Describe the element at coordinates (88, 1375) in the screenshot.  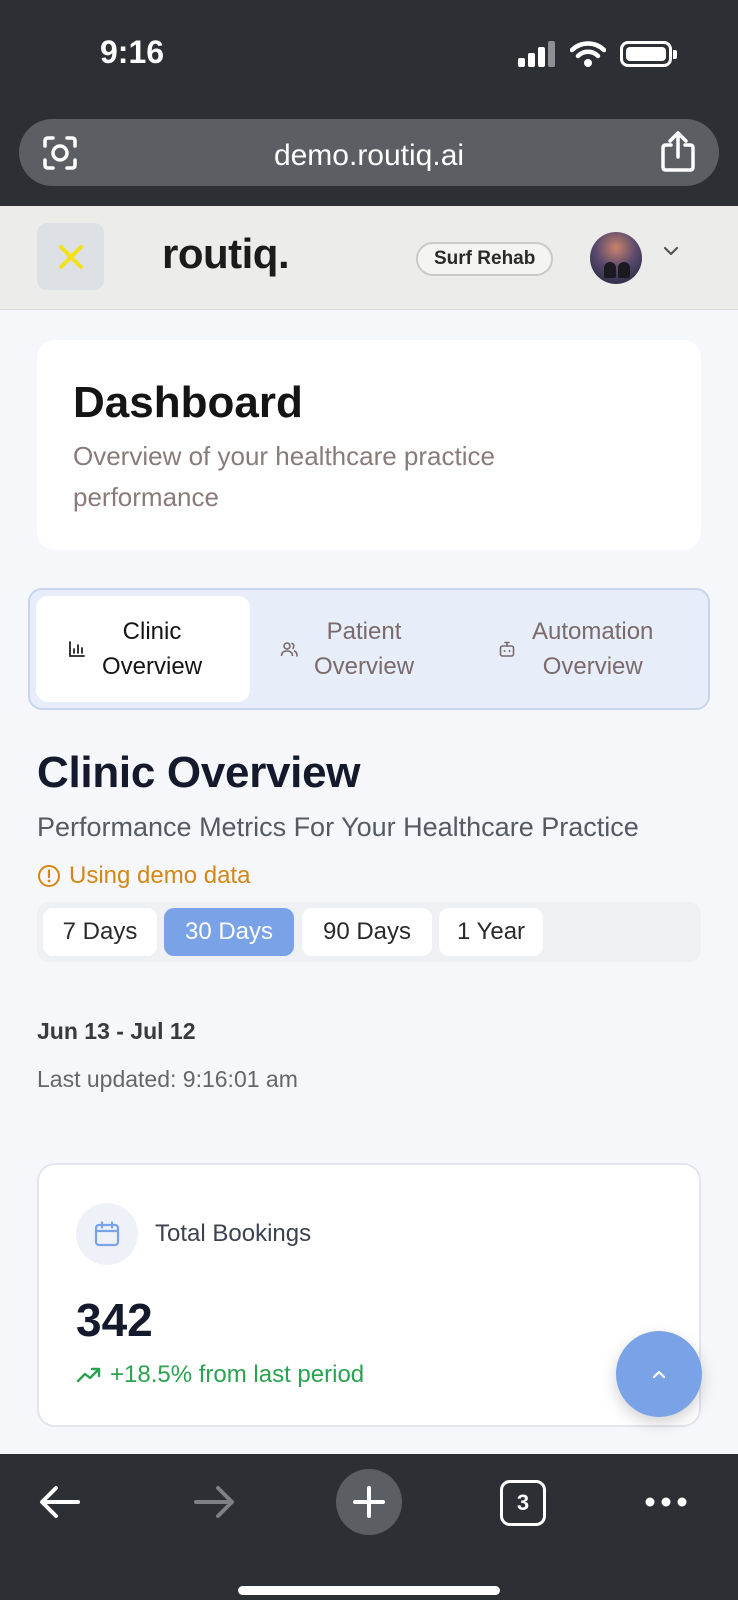
I see `trending-up-icon` at that location.